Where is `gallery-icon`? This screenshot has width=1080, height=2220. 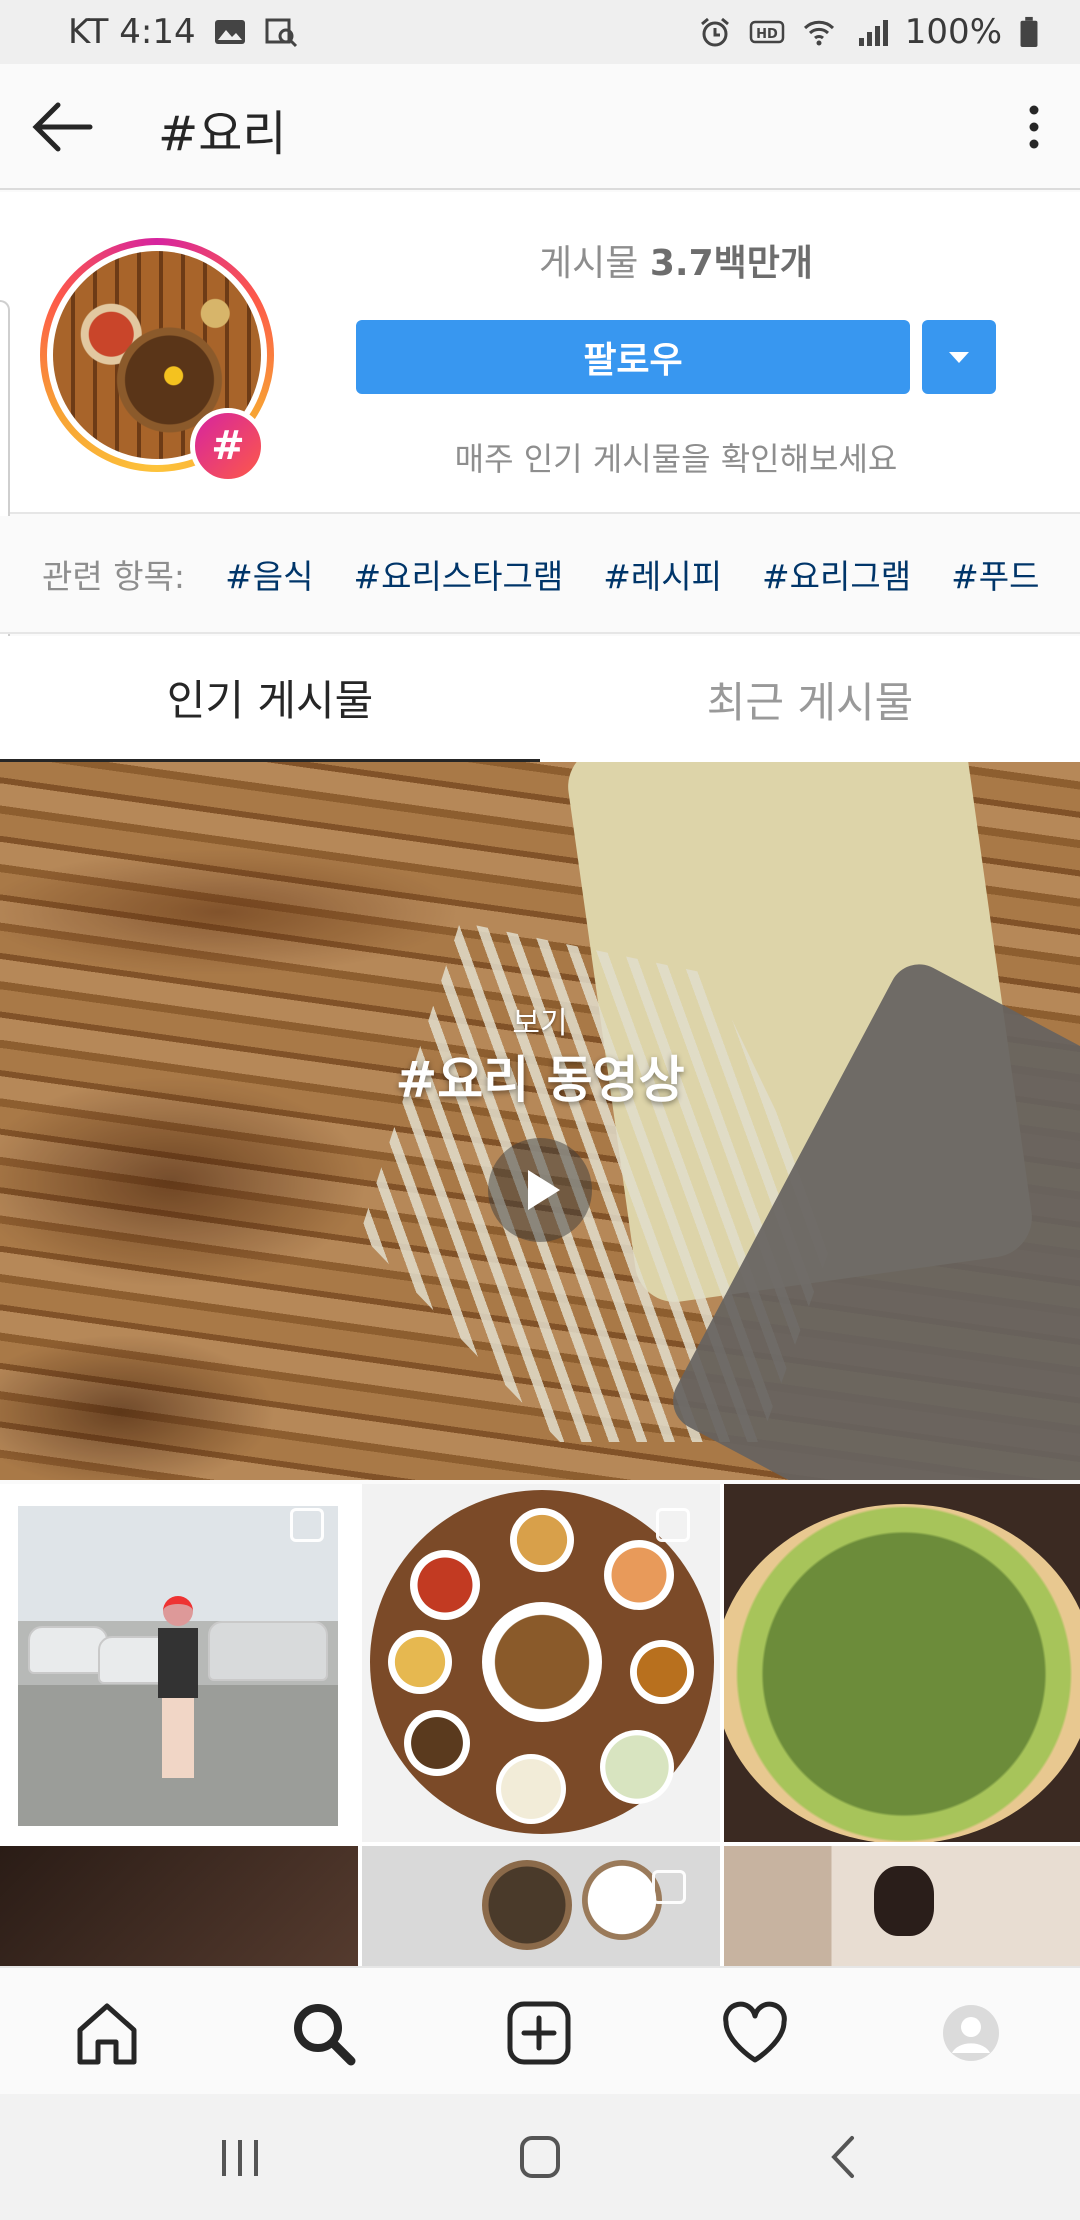 gallery-icon is located at coordinates (229, 32).